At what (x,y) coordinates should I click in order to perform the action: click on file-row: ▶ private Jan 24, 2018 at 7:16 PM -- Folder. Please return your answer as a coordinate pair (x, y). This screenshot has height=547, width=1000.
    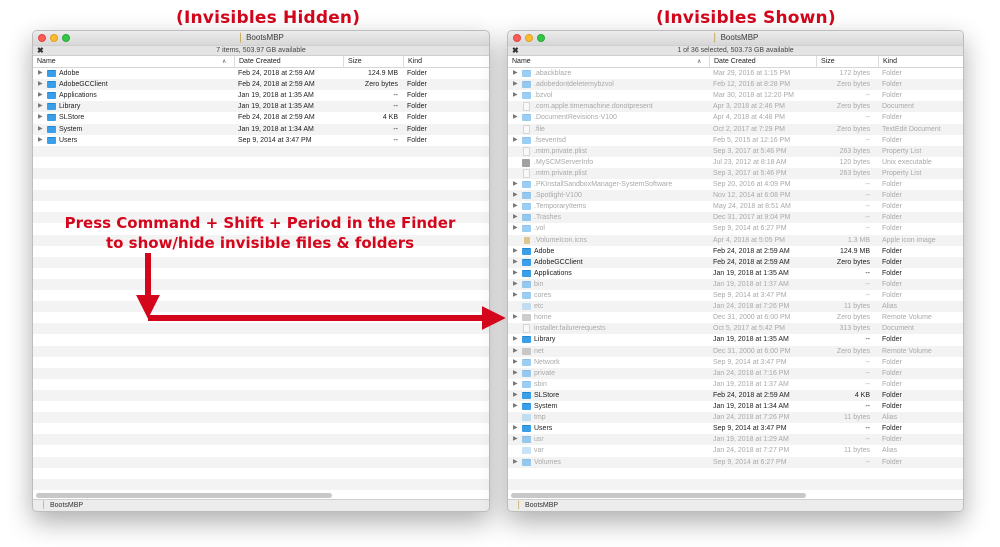
    Looking at the image, I should click on (735, 373).